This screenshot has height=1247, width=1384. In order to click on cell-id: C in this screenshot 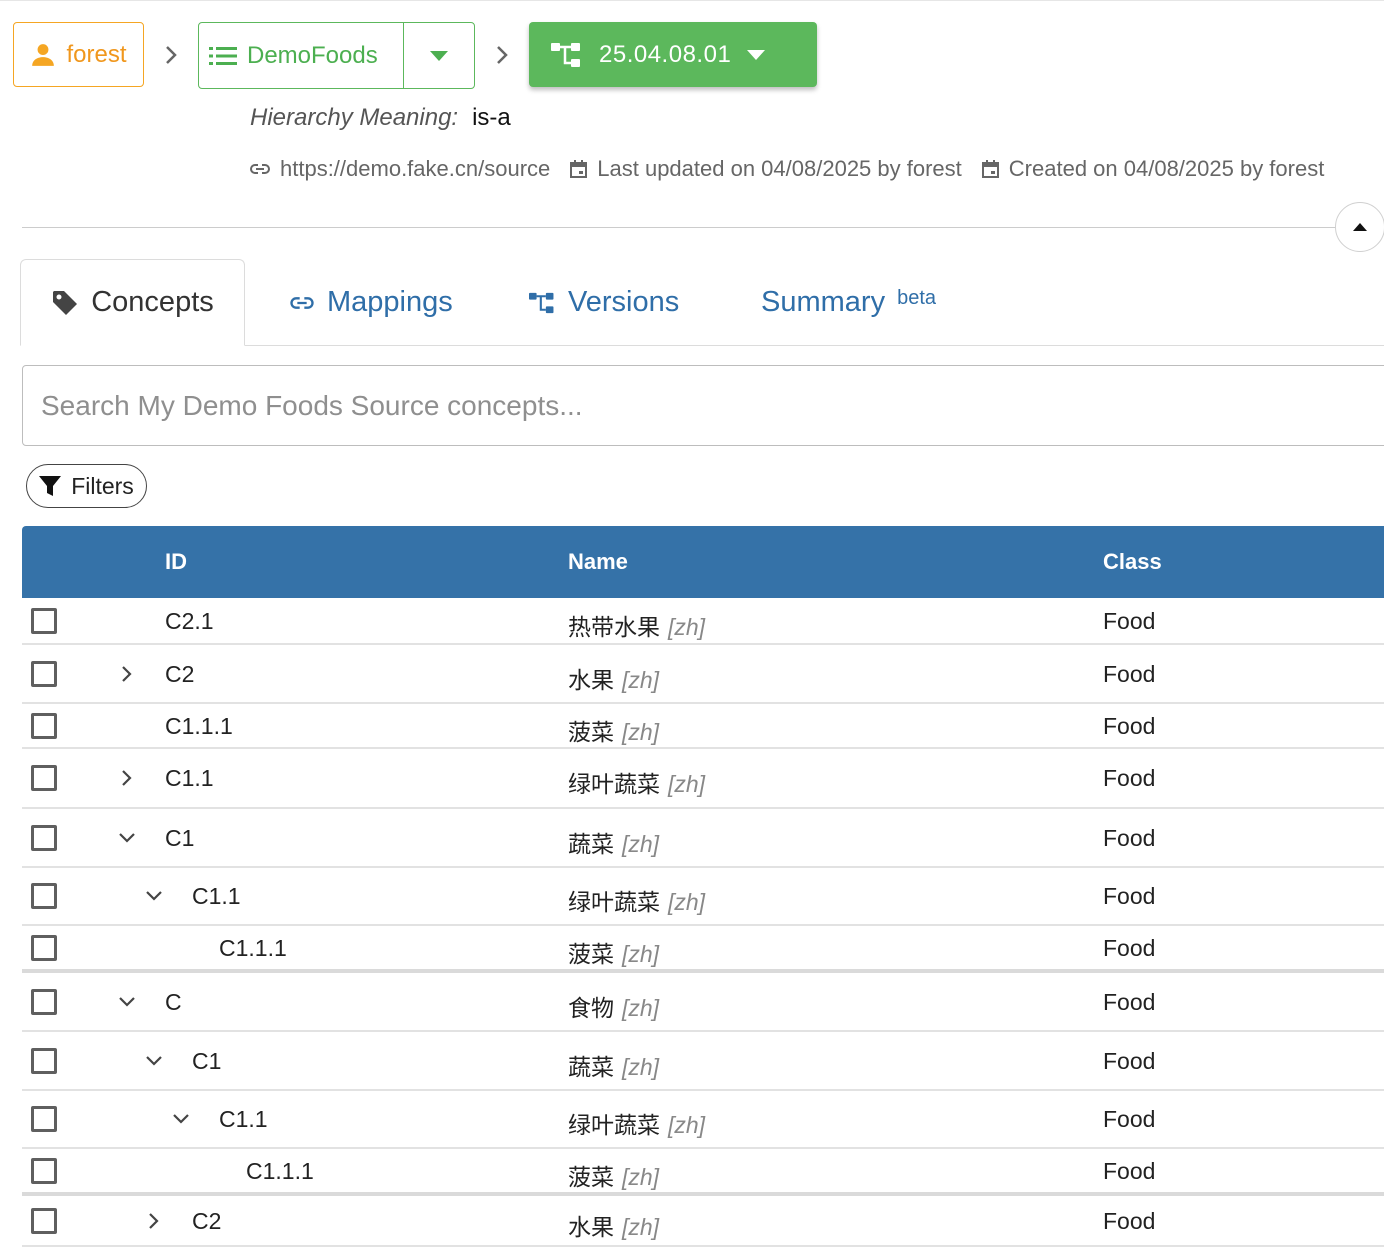, I will do `click(173, 1002)`.